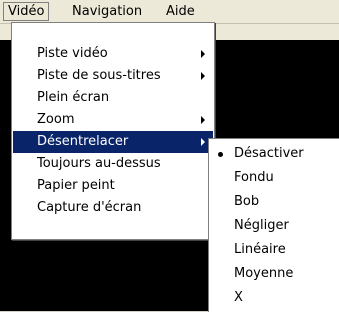 The height and width of the screenshot is (312, 339). I want to click on menu-item-label: Papier peint, so click(76, 185).